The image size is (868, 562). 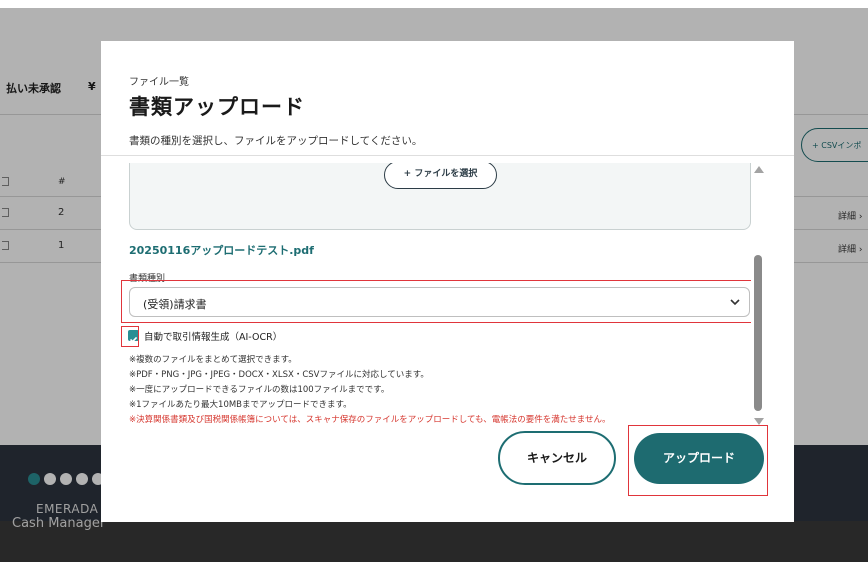 What do you see at coordinates (221, 250) in the screenshot?
I see `selected-file-name: 20250116アップロードテスト.pdf` at bounding box center [221, 250].